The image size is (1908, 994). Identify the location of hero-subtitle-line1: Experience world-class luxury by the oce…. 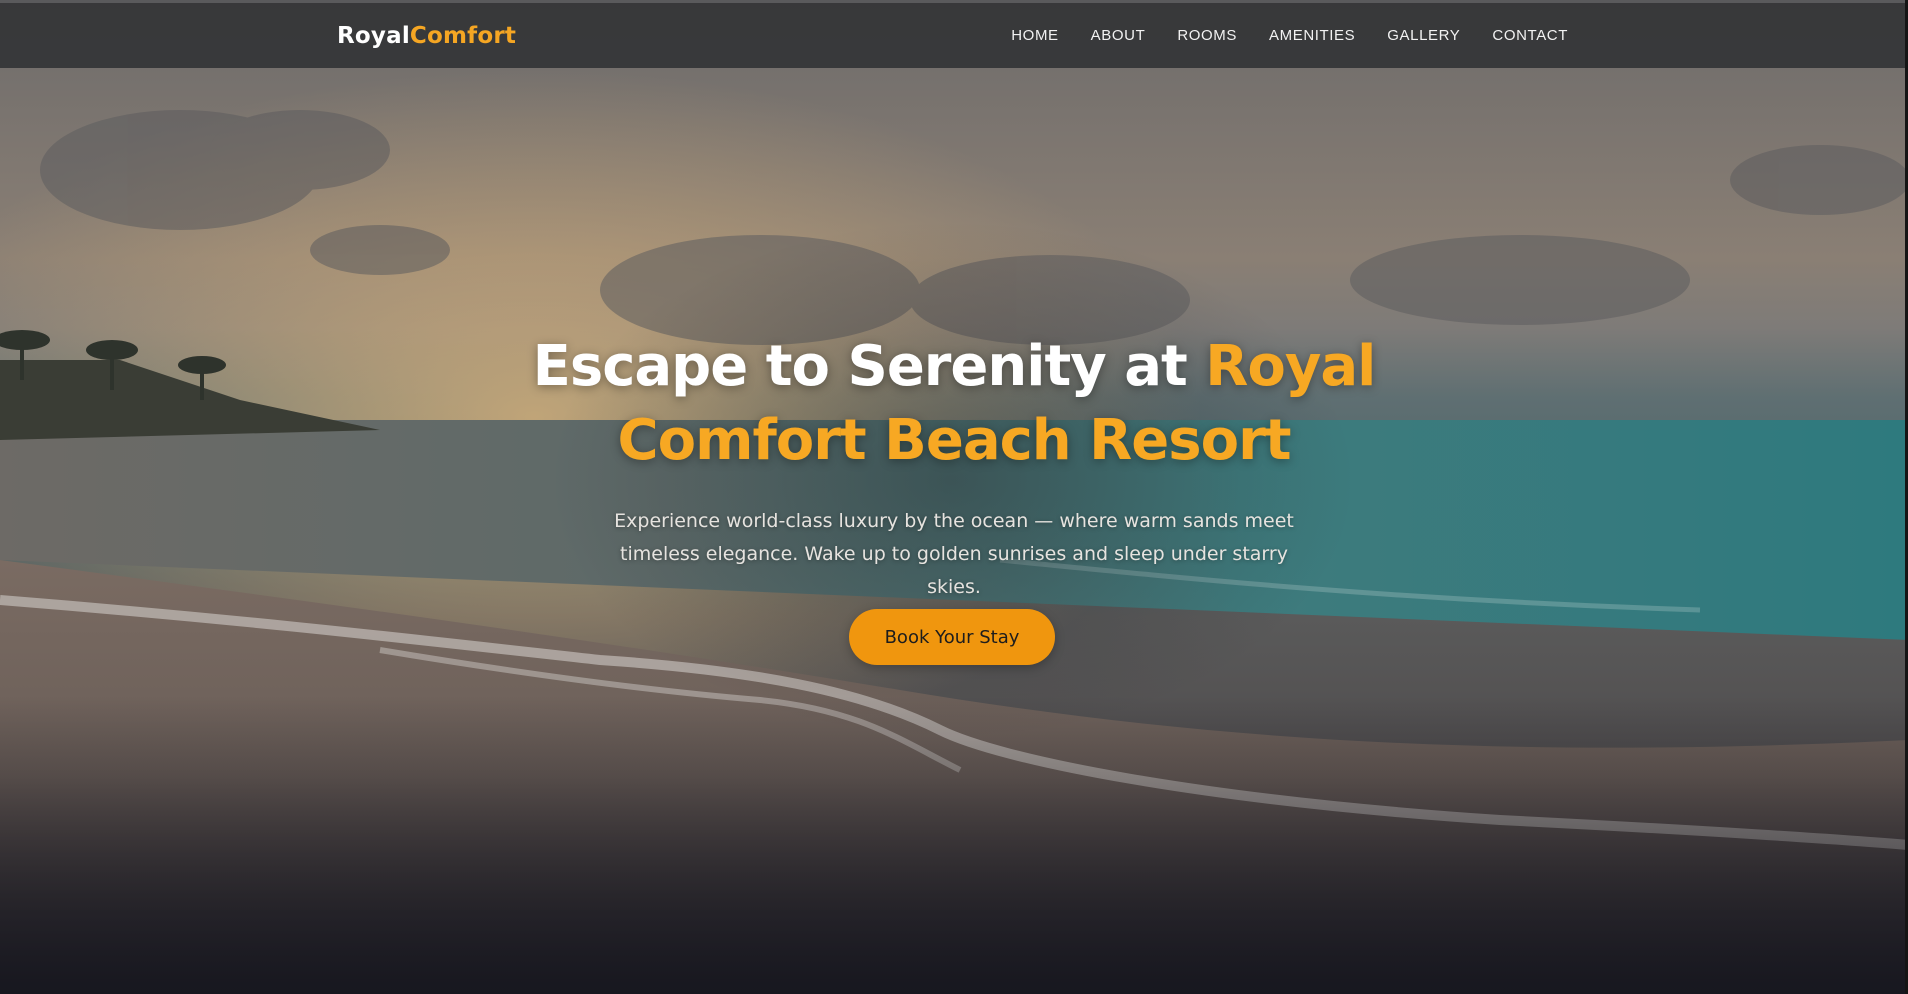
(954, 521).